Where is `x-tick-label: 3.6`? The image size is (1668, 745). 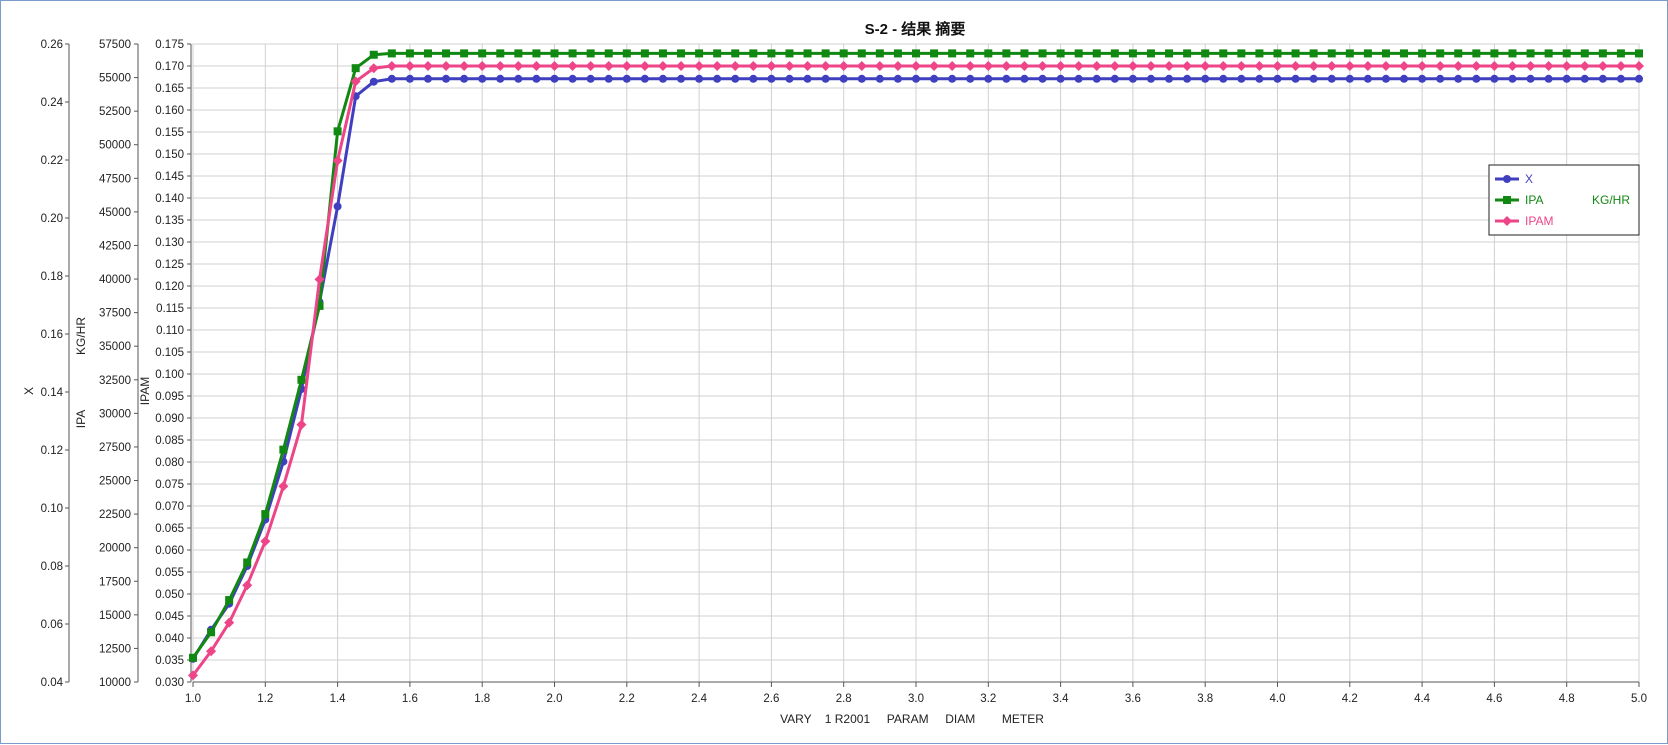
x-tick-label: 3.6 is located at coordinates (1133, 699).